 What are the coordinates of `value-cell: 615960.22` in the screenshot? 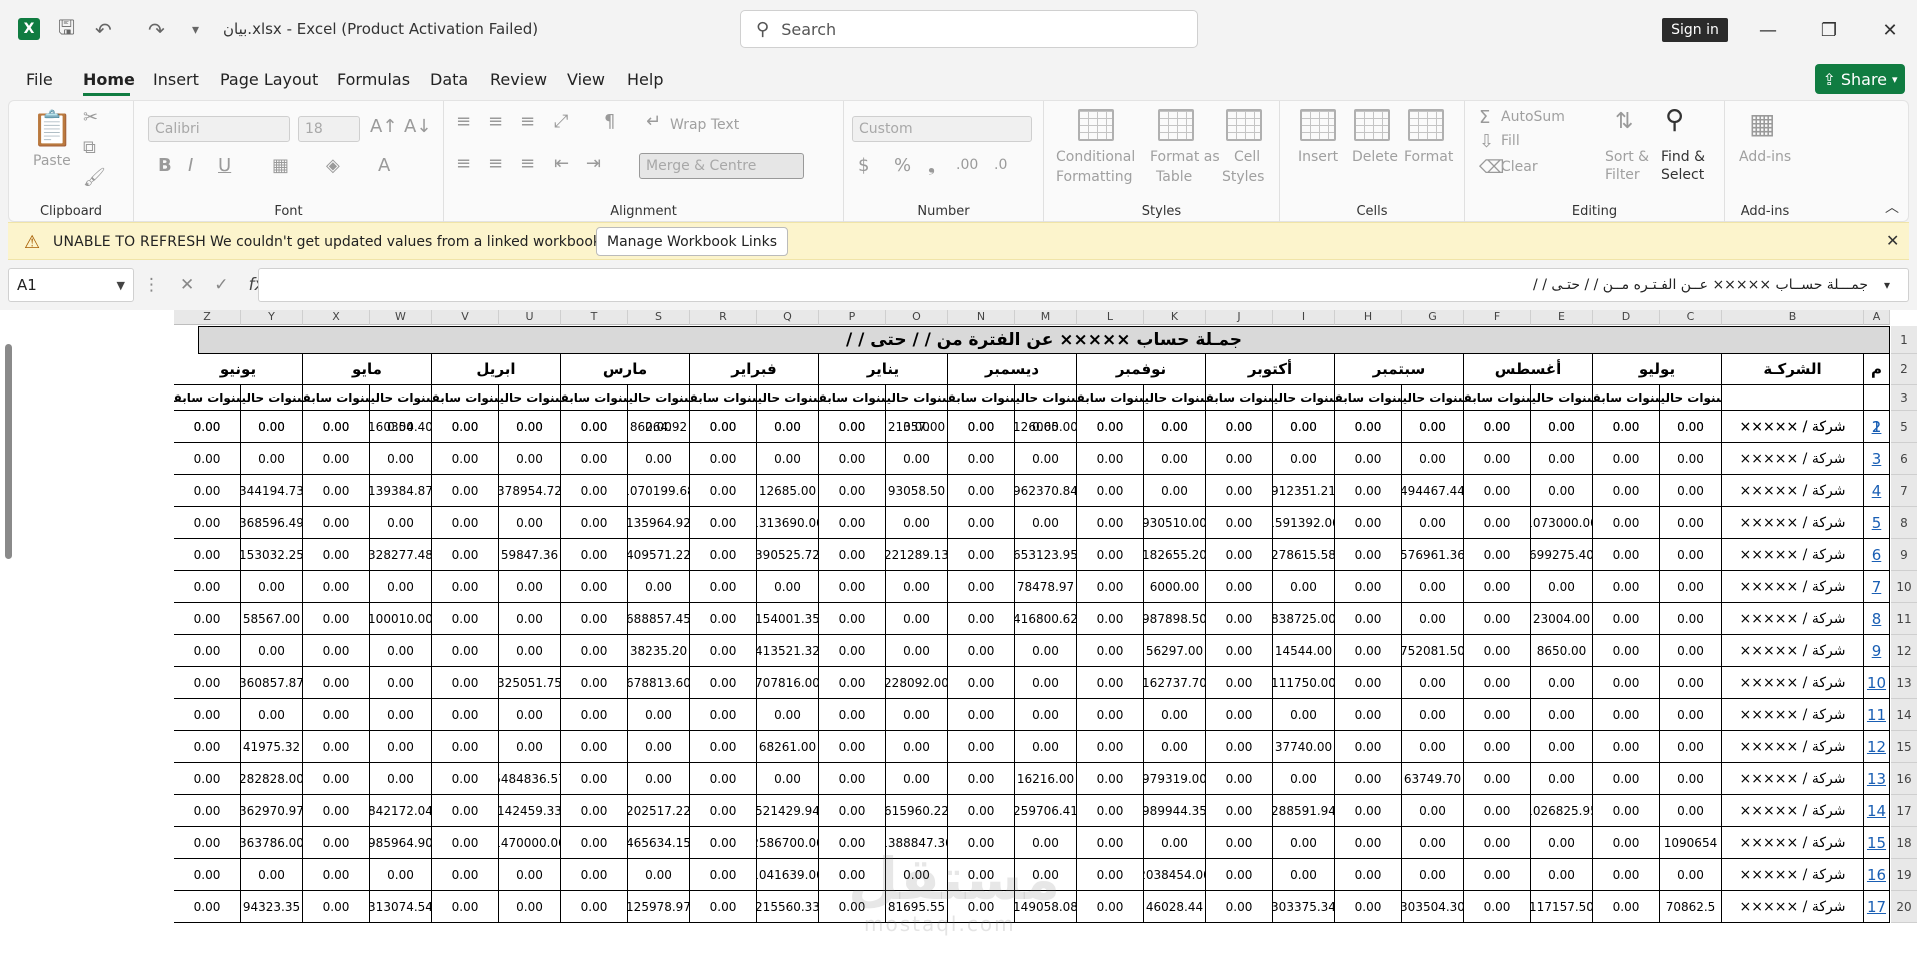 It's located at (917, 811).